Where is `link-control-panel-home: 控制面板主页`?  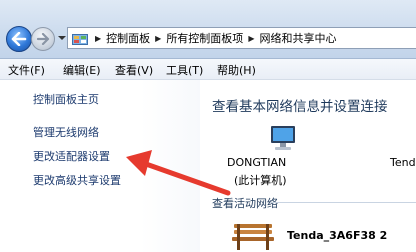 link-control-panel-home: 控制面板主页 is located at coordinates (66, 99).